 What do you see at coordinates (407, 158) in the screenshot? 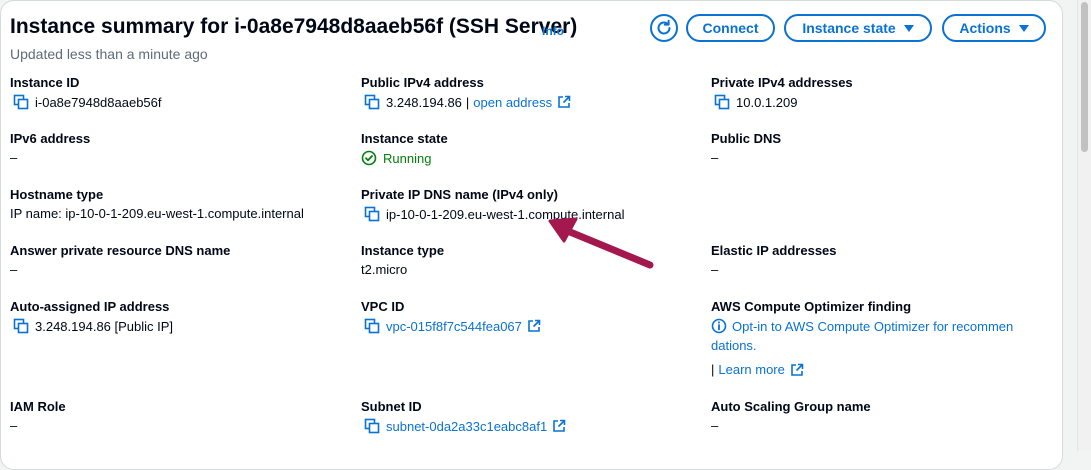
I see `instance-state-text: Running` at bounding box center [407, 158].